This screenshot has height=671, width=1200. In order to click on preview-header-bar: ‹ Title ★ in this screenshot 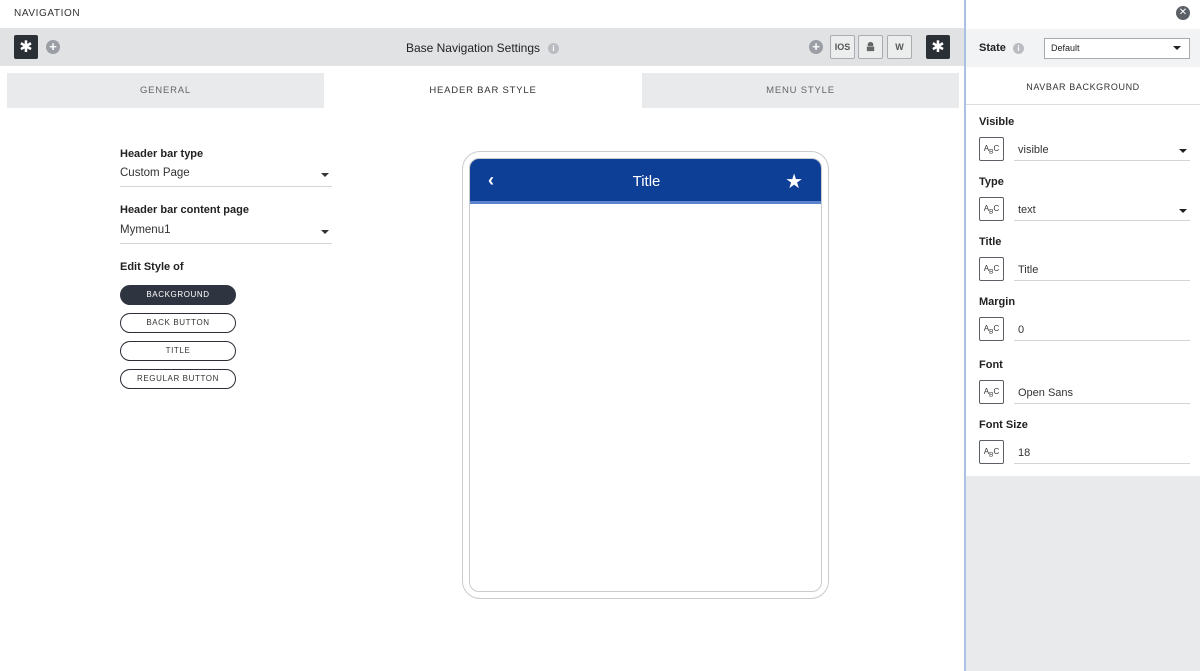, I will do `click(645, 181)`.